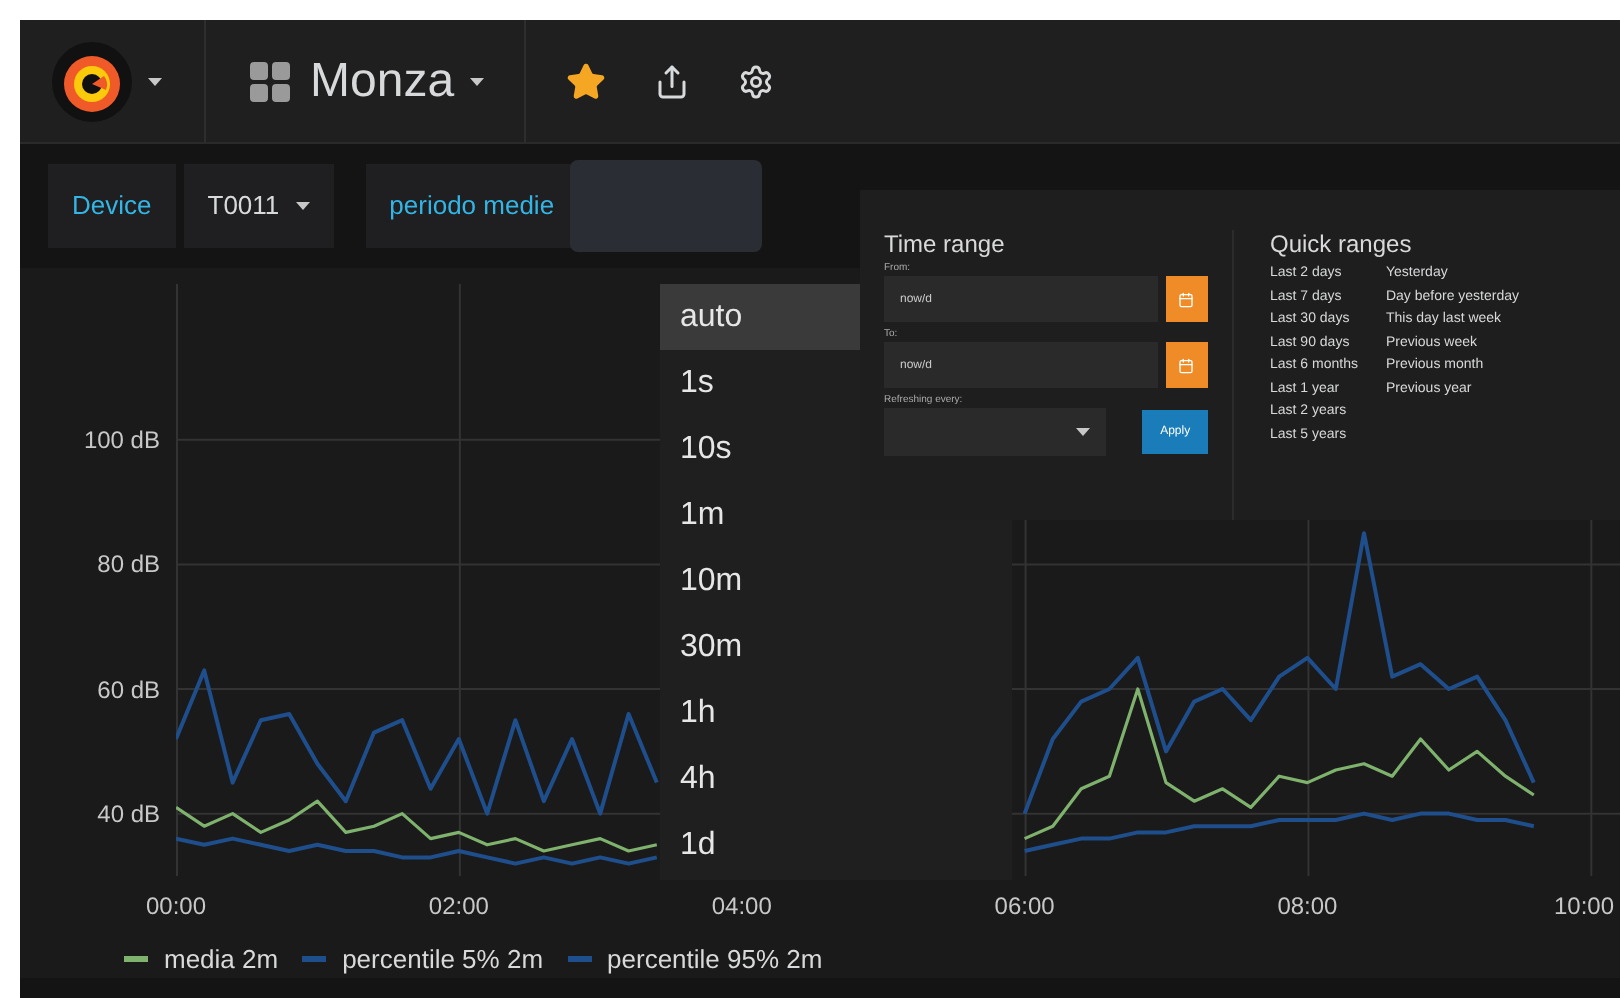 The width and height of the screenshot is (1620, 998). Describe the element at coordinates (672, 81) in the screenshot. I see `share-icon` at that location.